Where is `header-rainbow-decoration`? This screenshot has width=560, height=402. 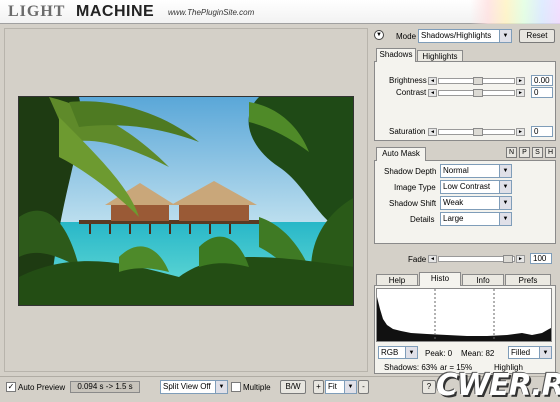
header-rainbow-decoration is located at coordinates (515, 12).